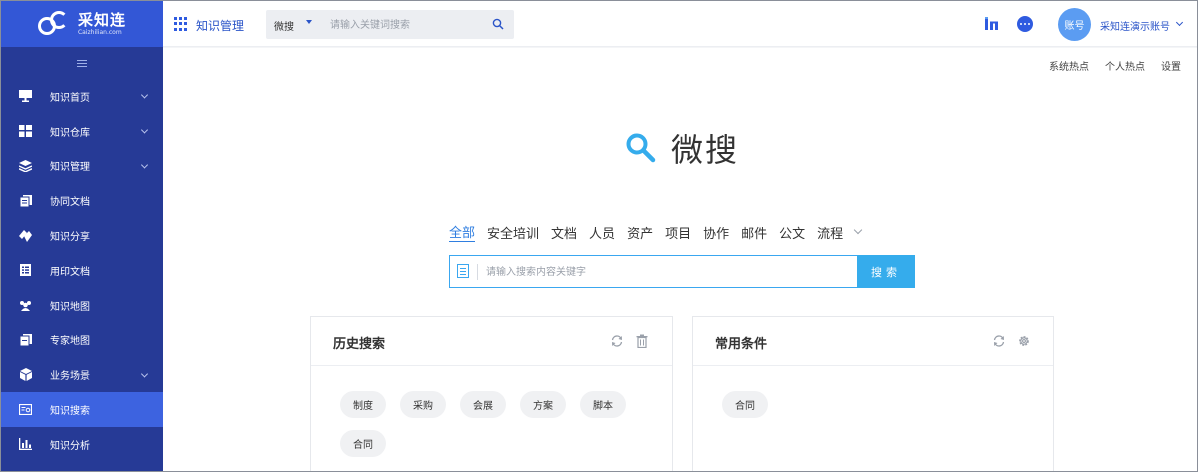 The width and height of the screenshot is (1198, 472). I want to click on menu-fold-icon, so click(82, 63).